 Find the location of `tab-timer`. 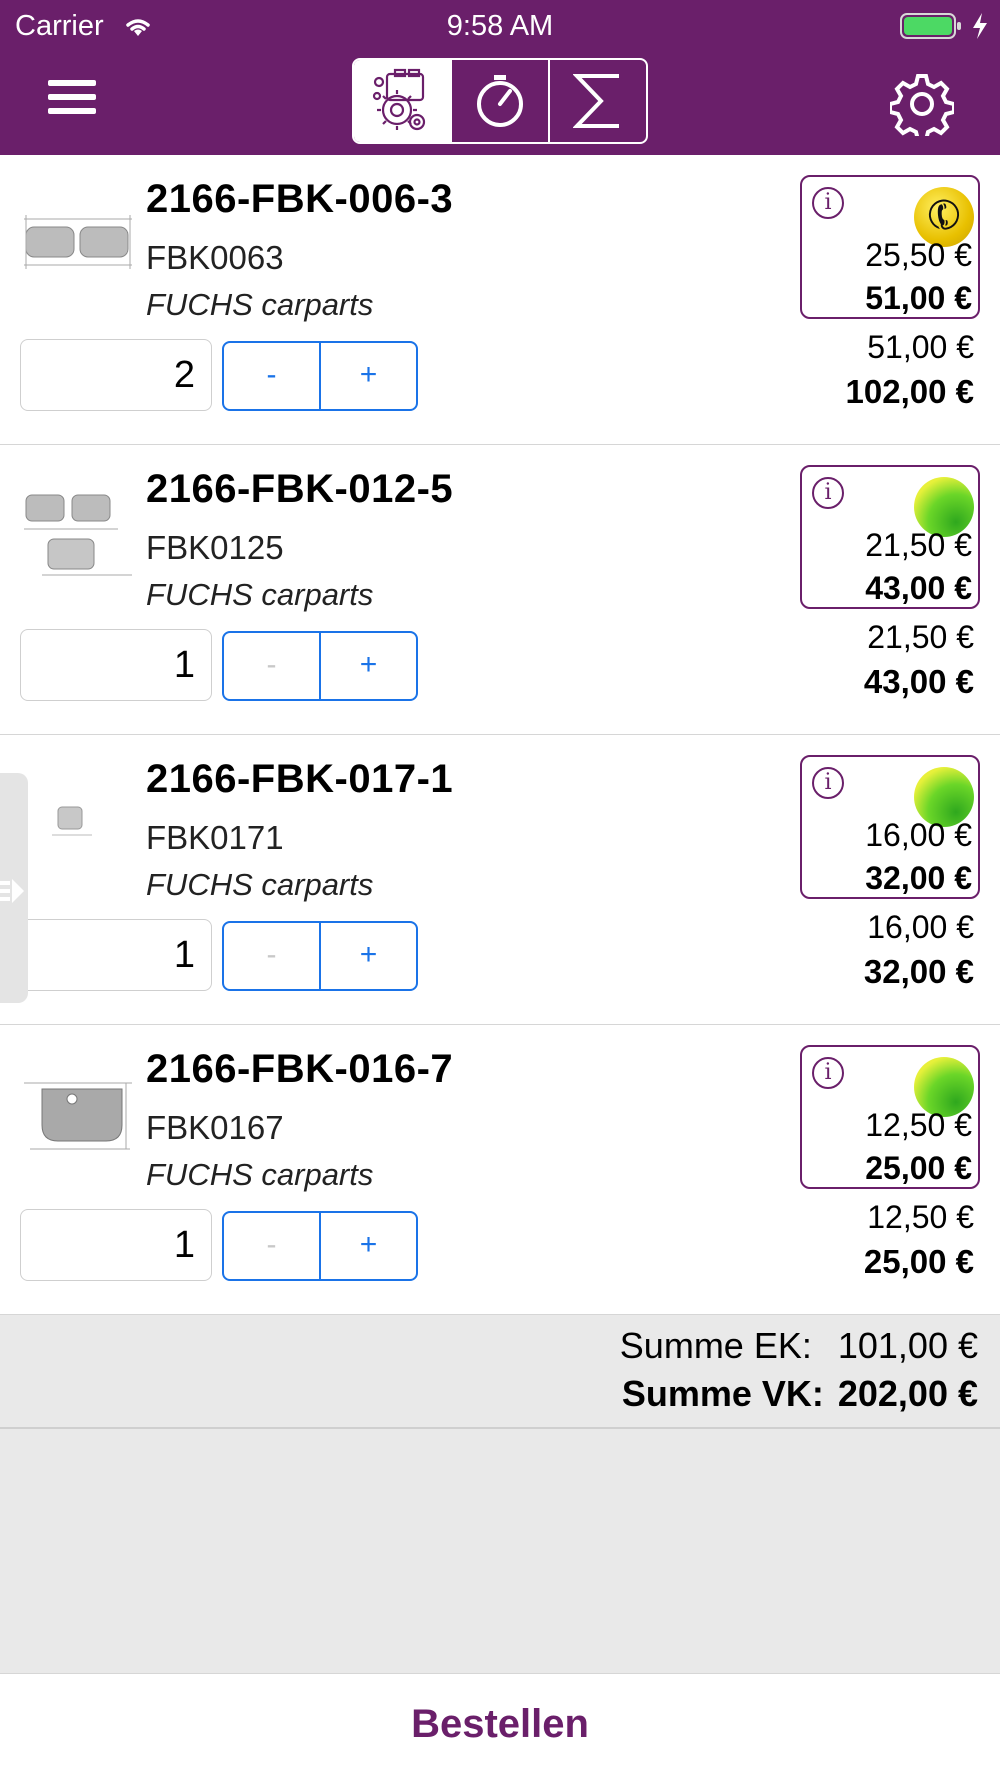

tab-timer is located at coordinates (499, 101).